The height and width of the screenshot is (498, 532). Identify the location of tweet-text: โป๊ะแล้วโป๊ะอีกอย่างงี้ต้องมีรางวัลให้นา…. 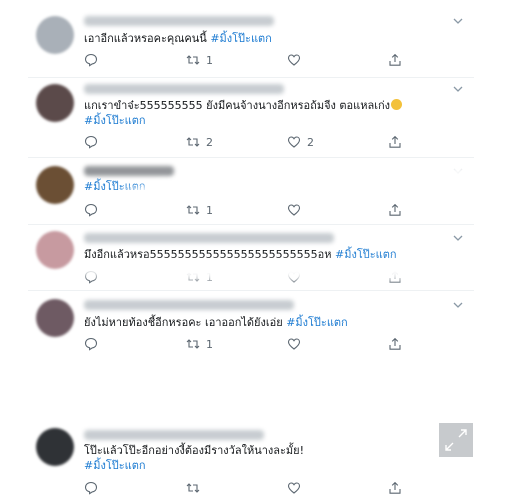
(274, 458).